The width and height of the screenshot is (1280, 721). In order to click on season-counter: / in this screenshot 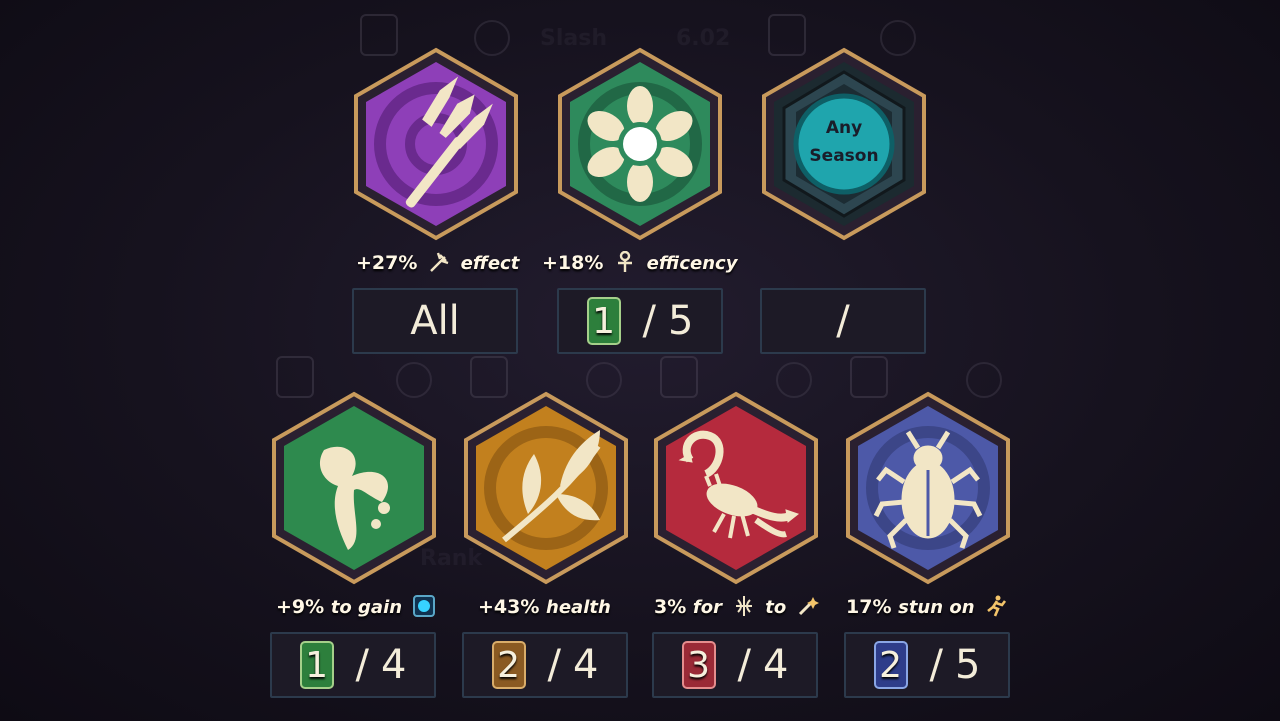, I will do `click(843, 321)`.